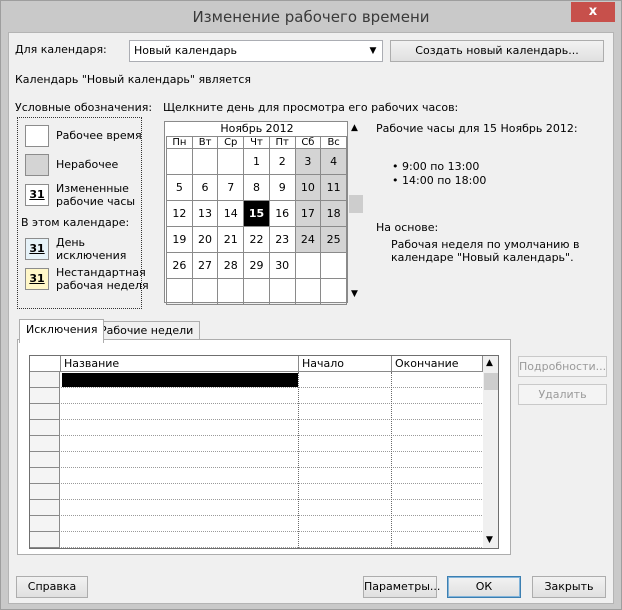 This screenshot has width=622, height=610. Describe the element at coordinates (61, 49) in the screenshot. I see `calendar-select-label: Для календаря:` at that location.